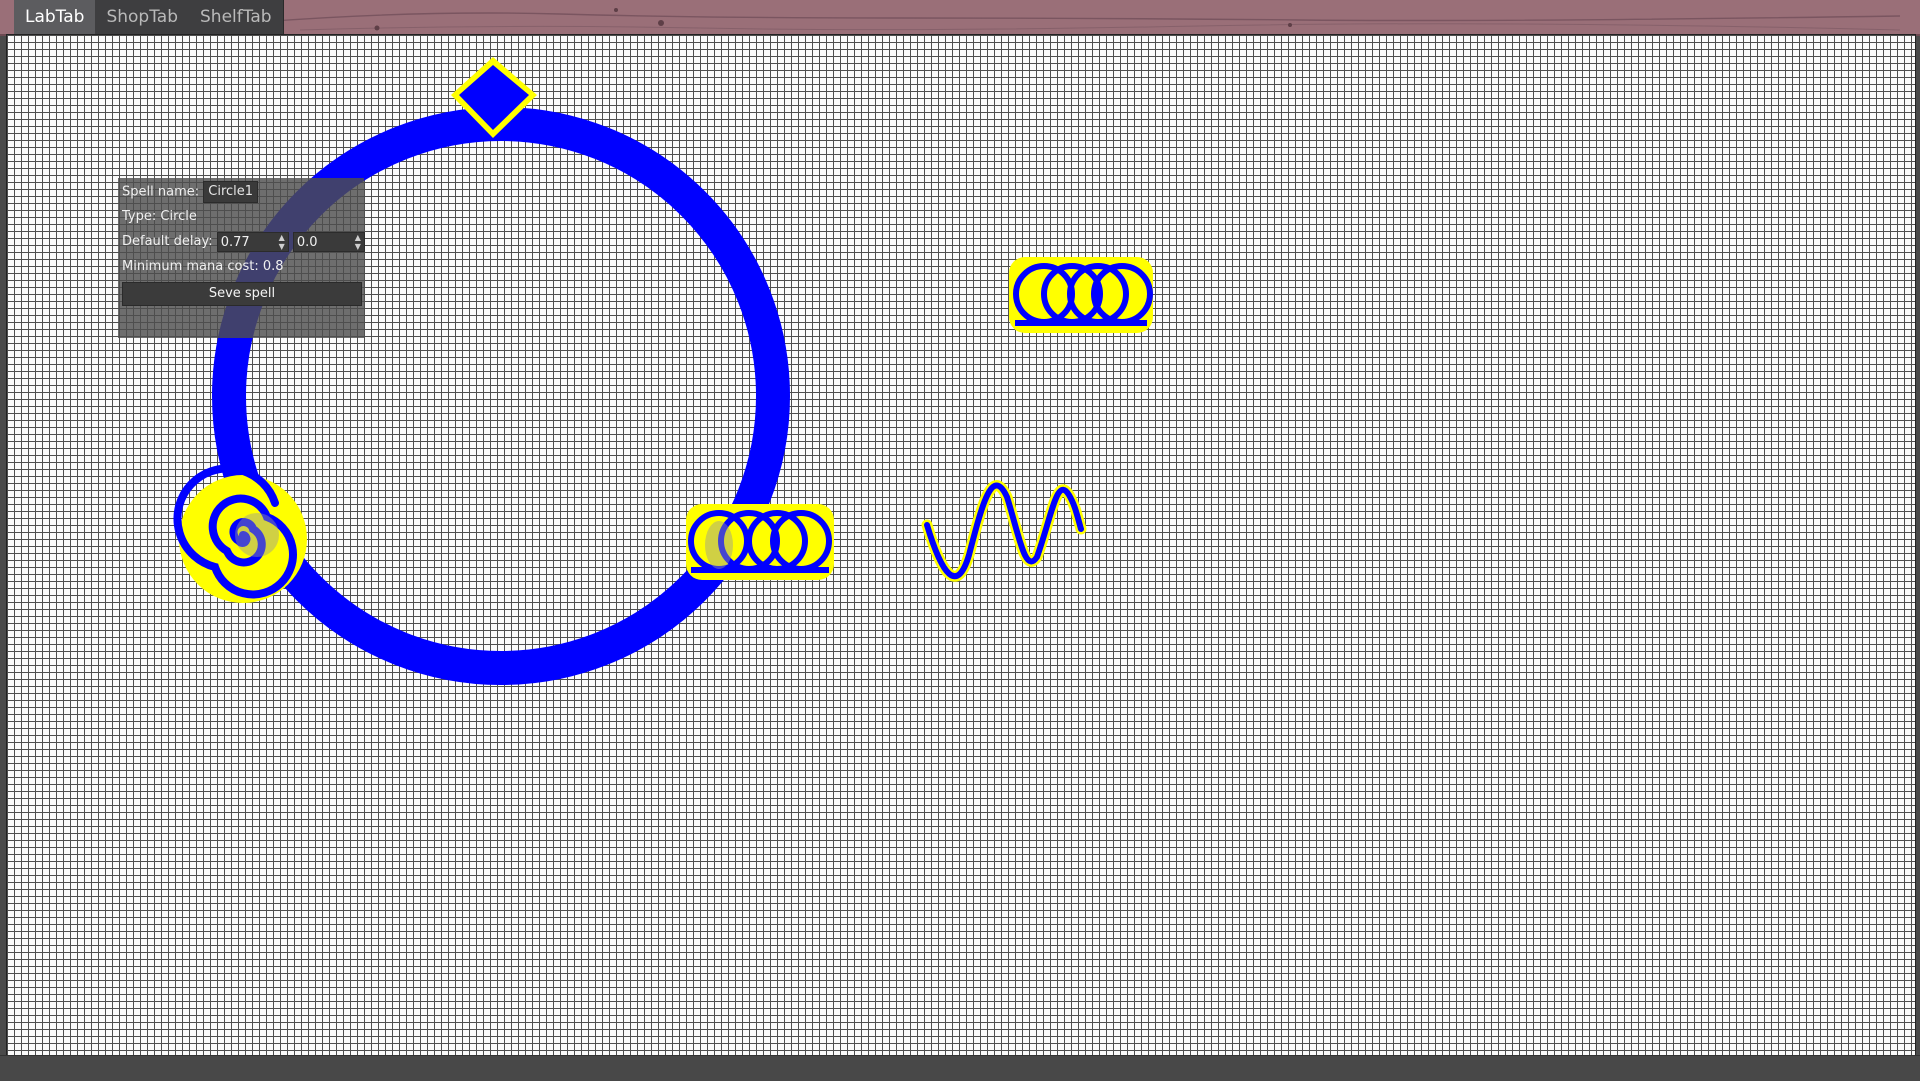  Describe the element at coordinates (242, 294) in the screenshot. I see `save-spell-button: Seve spell` at that location.